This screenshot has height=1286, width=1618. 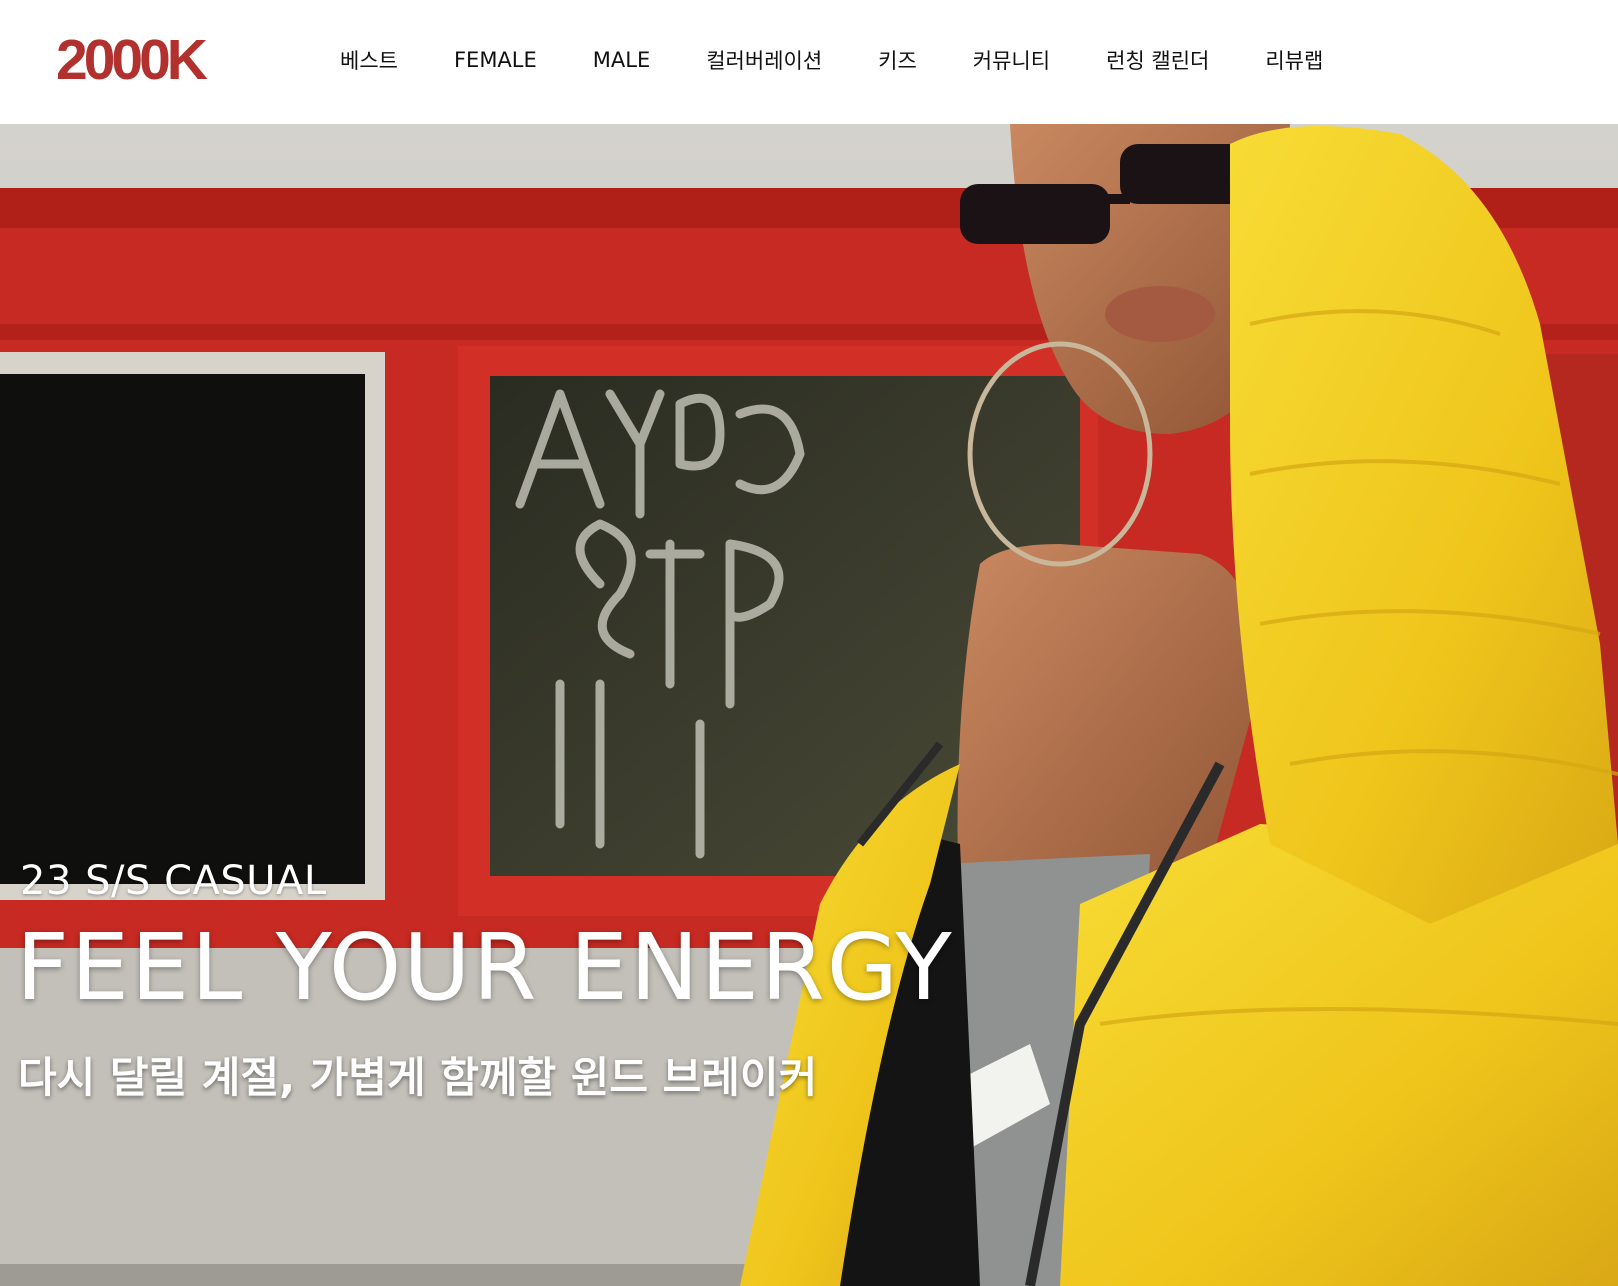 What do you see at coordinates (418, 1077) in the screenshot?
I see `hero-subtitle: 다시 달릴 계절, 가볍게 함께할 윈드 브레이커` at bounding box center [418, 1077].